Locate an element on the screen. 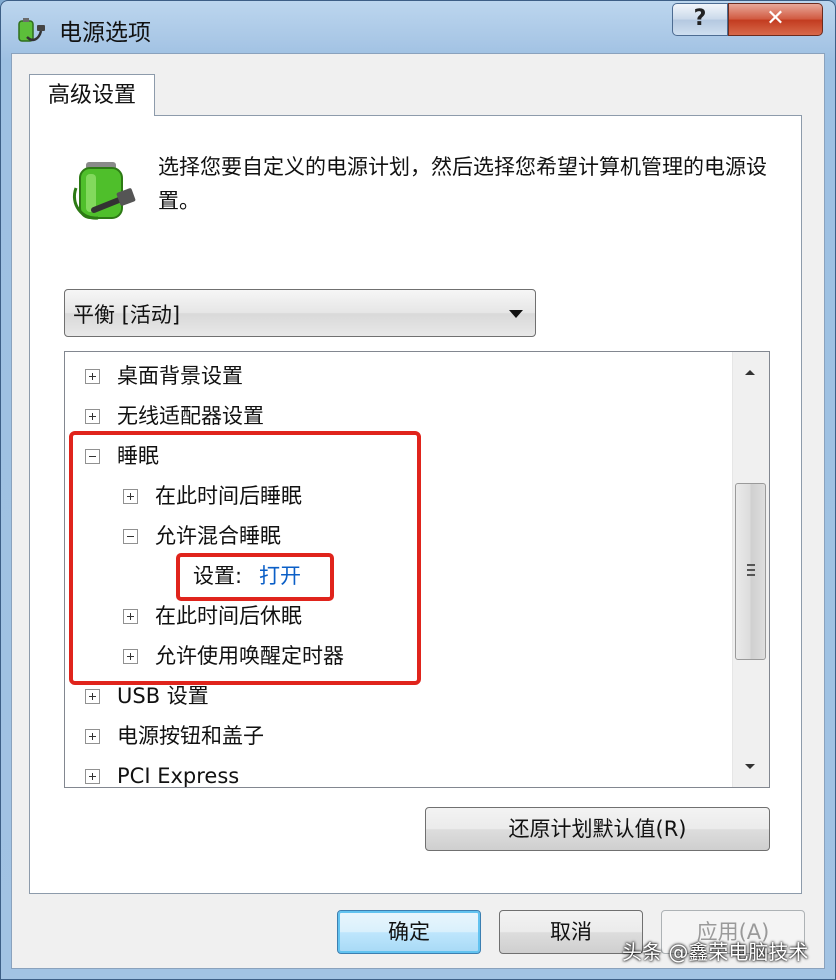  close-button: ✕ is located at coordinates (775, 19).